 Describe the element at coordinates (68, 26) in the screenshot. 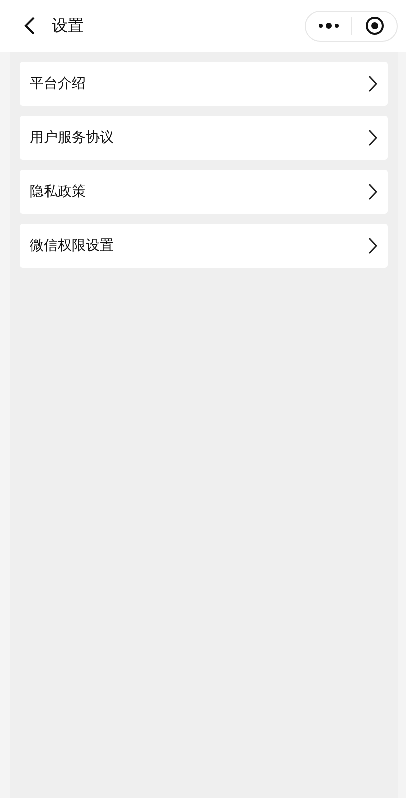

I see `page-title: 设置` at that location.